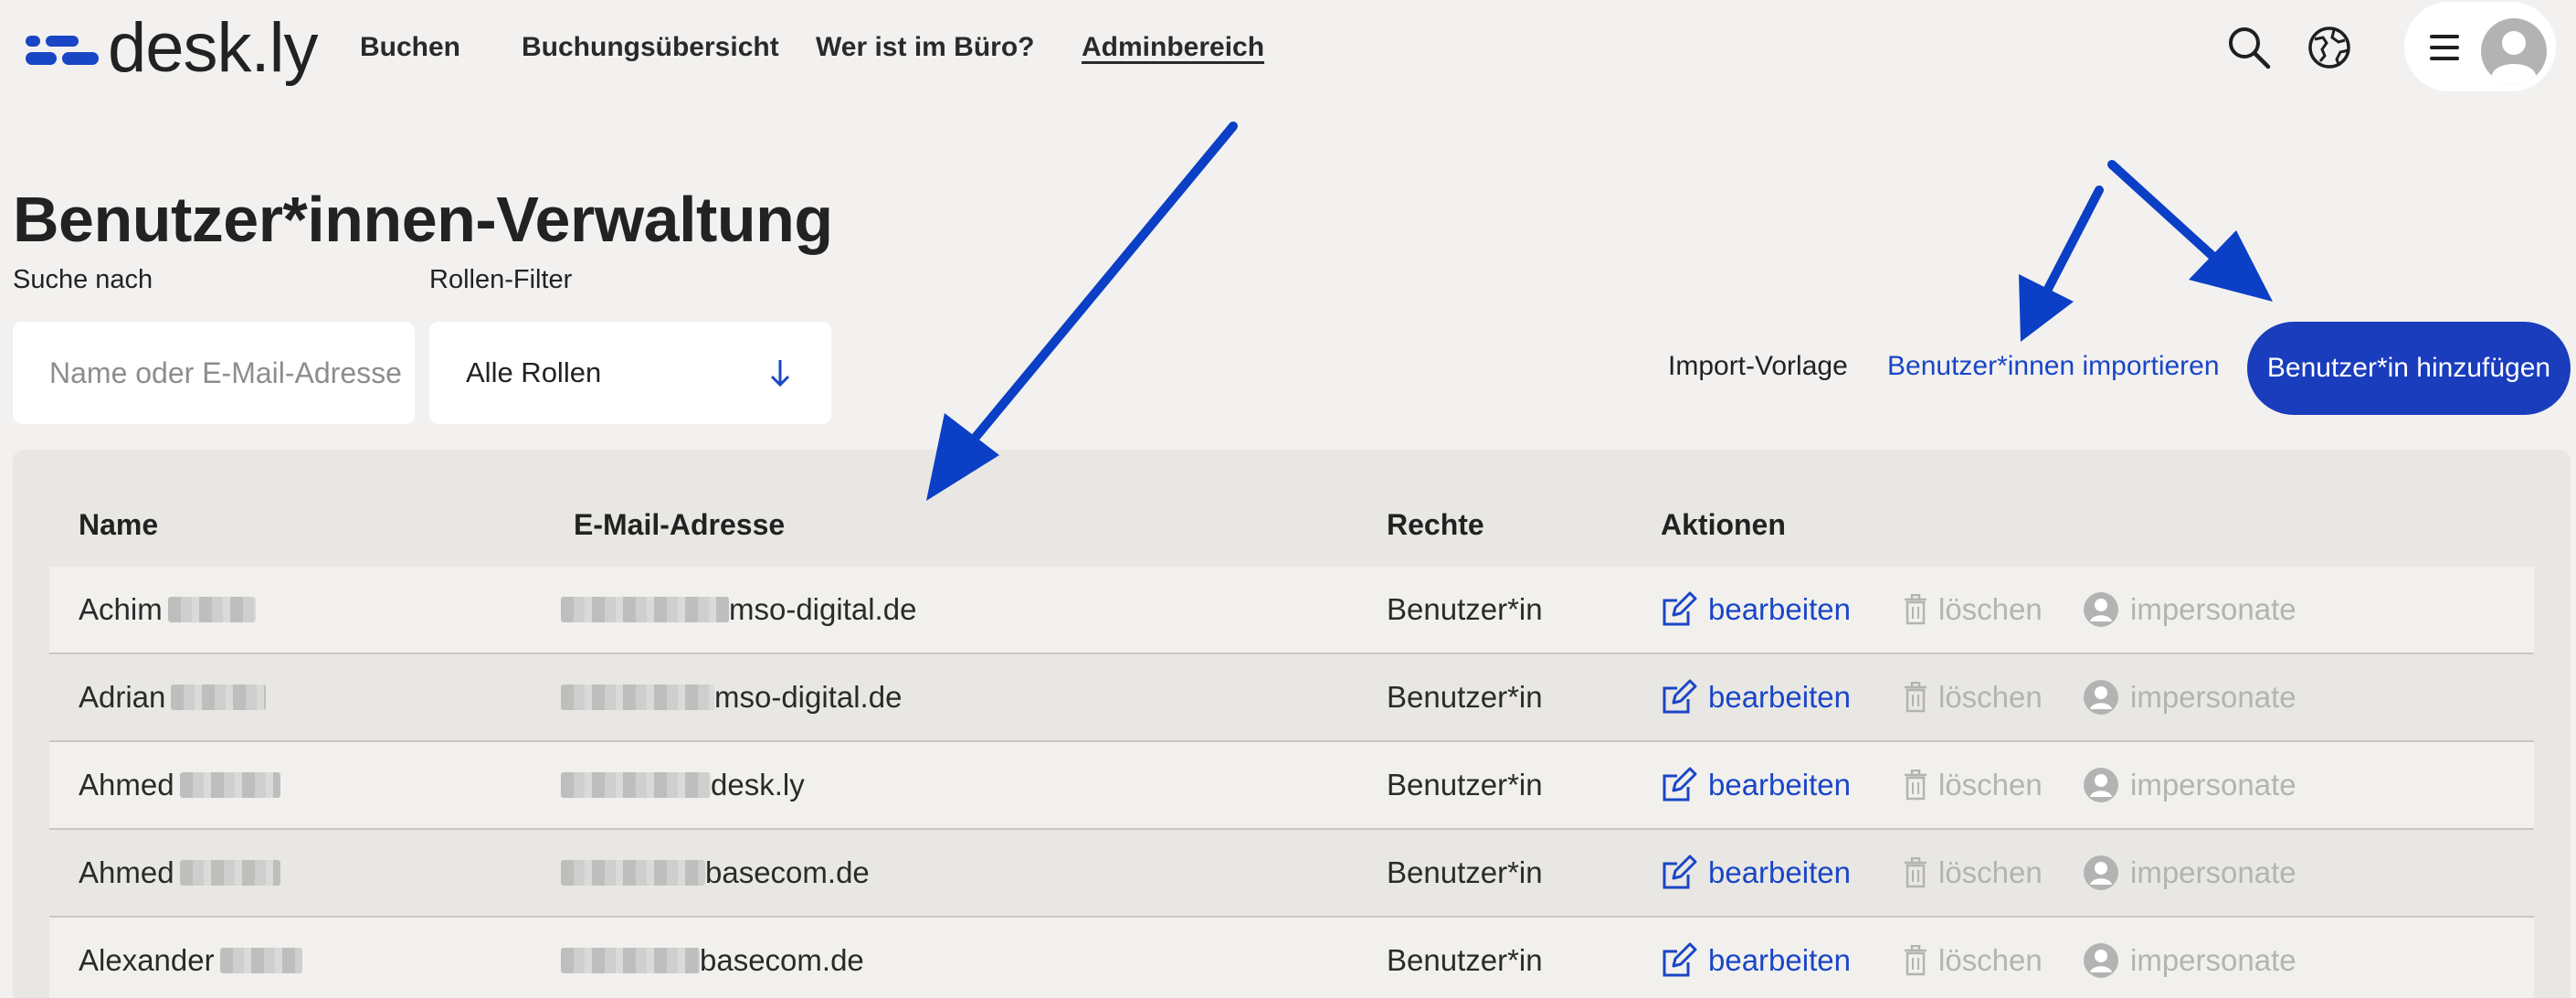  What do you see at coordinates (650, 47) in the screenshot?
I see `nav-buchungsuebersicht: Buchungsübersicht` at bounding box center [650, 47].